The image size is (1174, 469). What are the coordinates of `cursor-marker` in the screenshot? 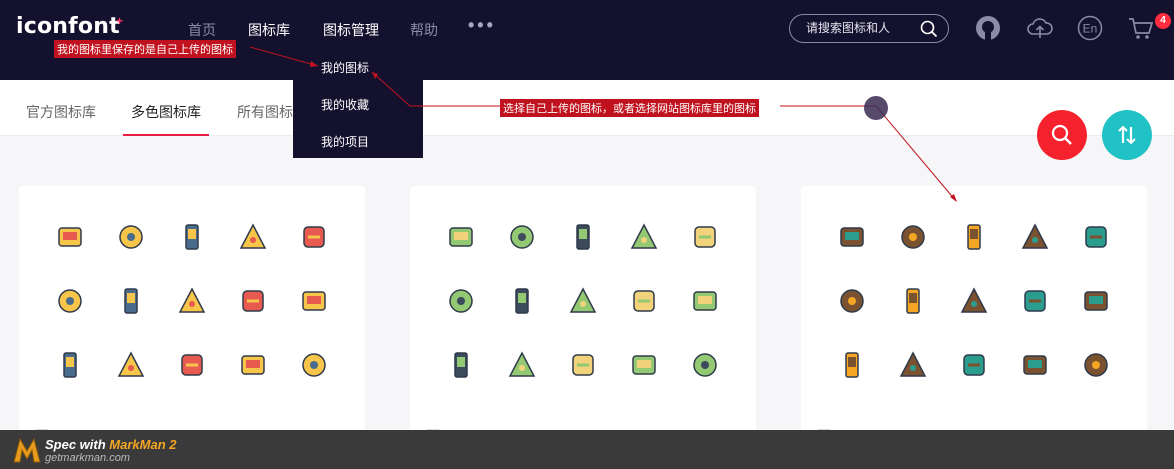 It's located at (876, 108).